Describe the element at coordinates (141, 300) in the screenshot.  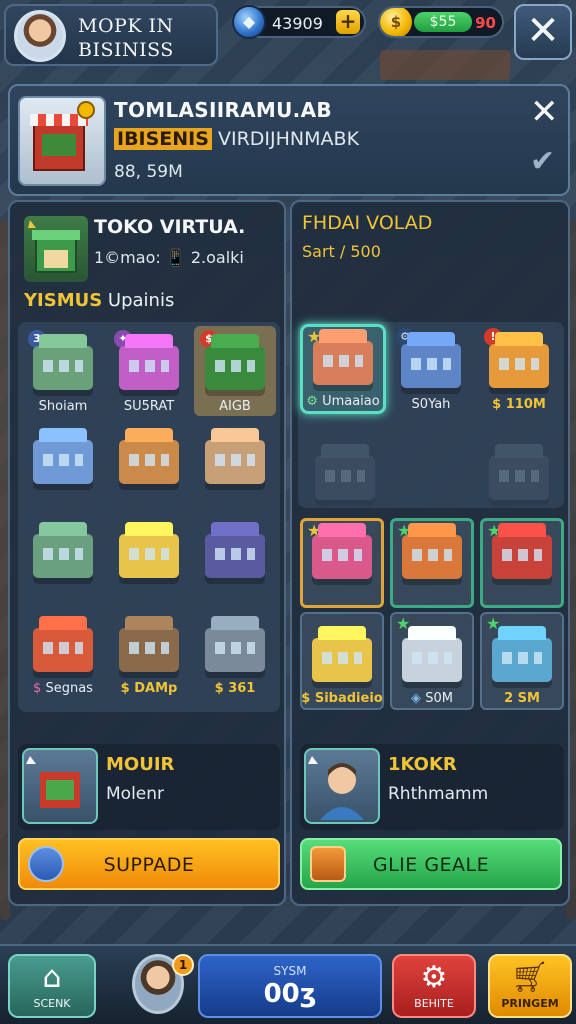
I see `upgrades-label: Upainis` at that location.